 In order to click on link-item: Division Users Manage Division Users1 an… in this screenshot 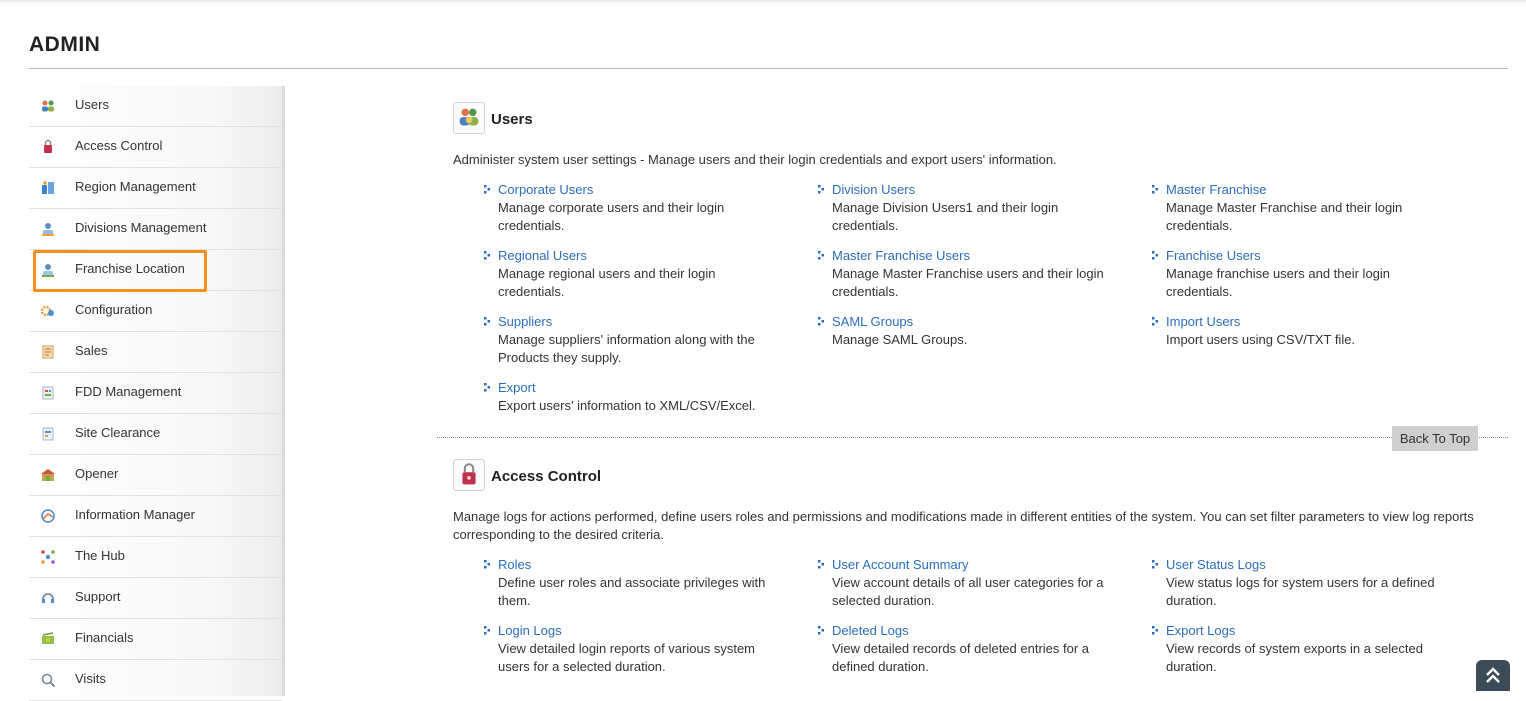, I will do `click(970, 208)`.